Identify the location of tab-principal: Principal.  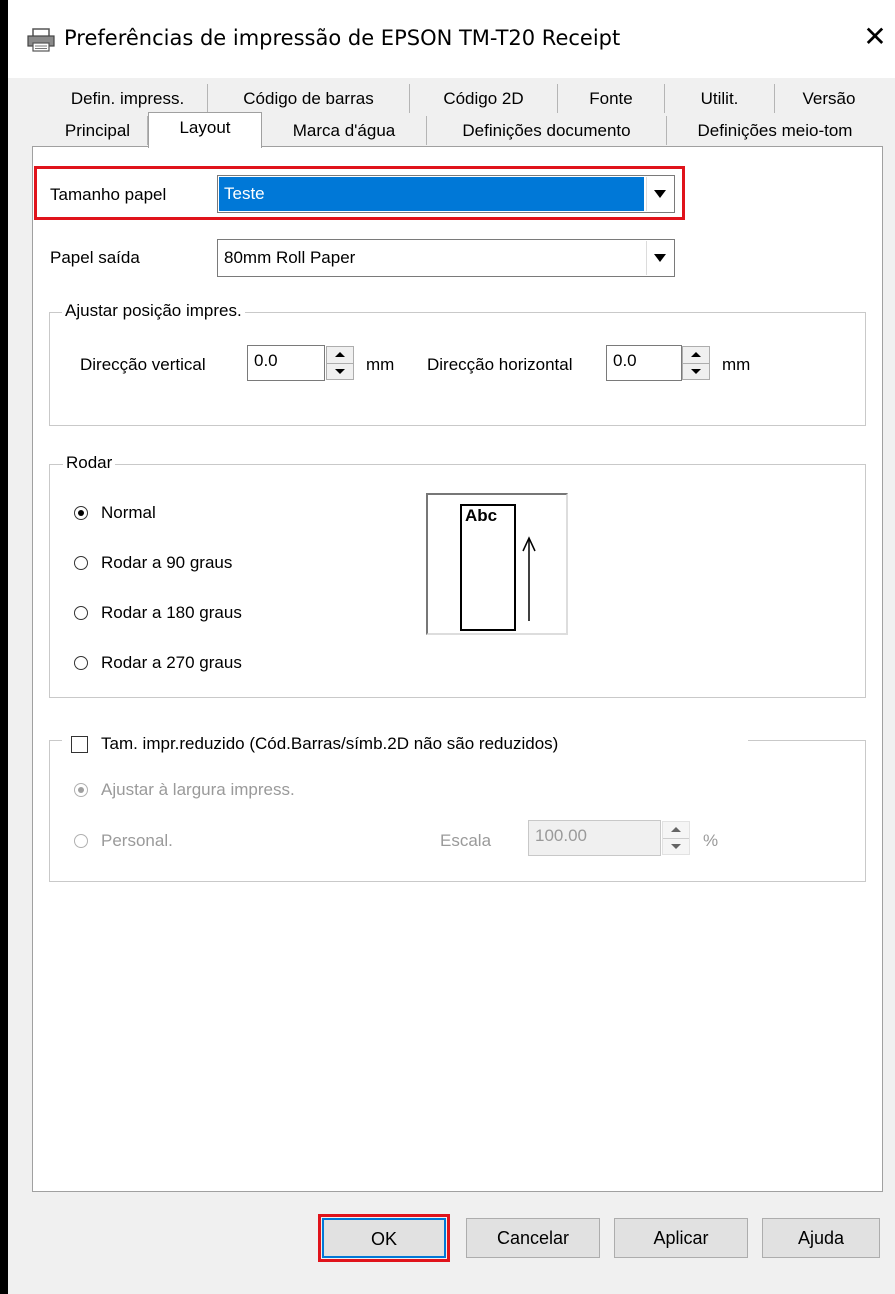
(98, 130).